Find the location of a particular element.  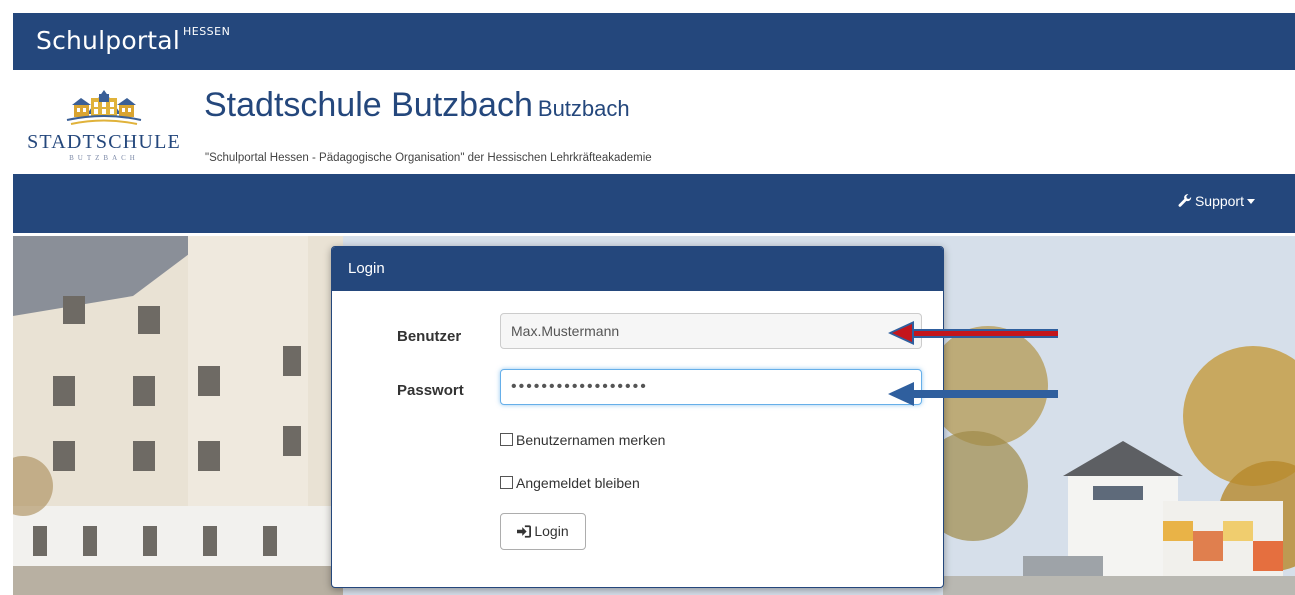

arrow-red-icon is located at coordinates (973, 333).